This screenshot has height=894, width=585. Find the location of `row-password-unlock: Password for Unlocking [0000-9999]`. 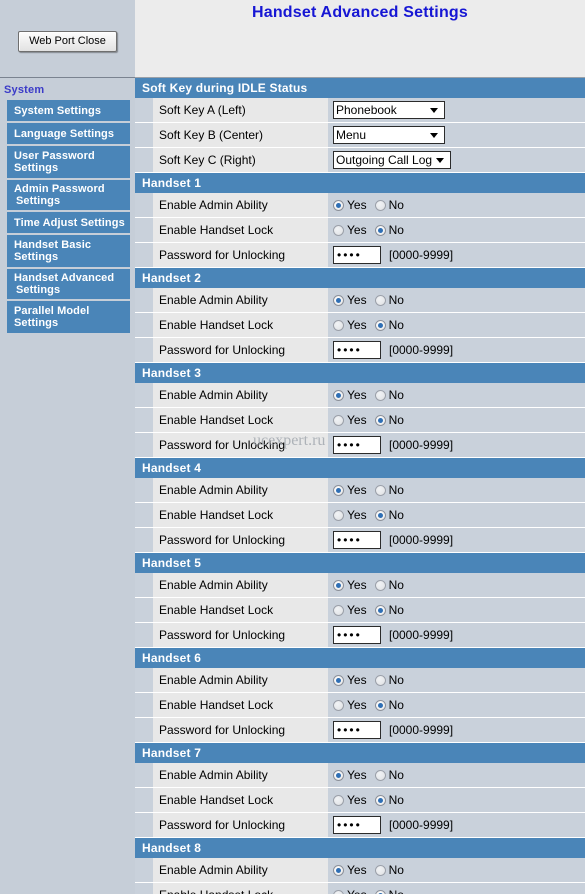

row-password-unlock: Password for Unlocking [0000-9999] is located at coordinates (360, 825).